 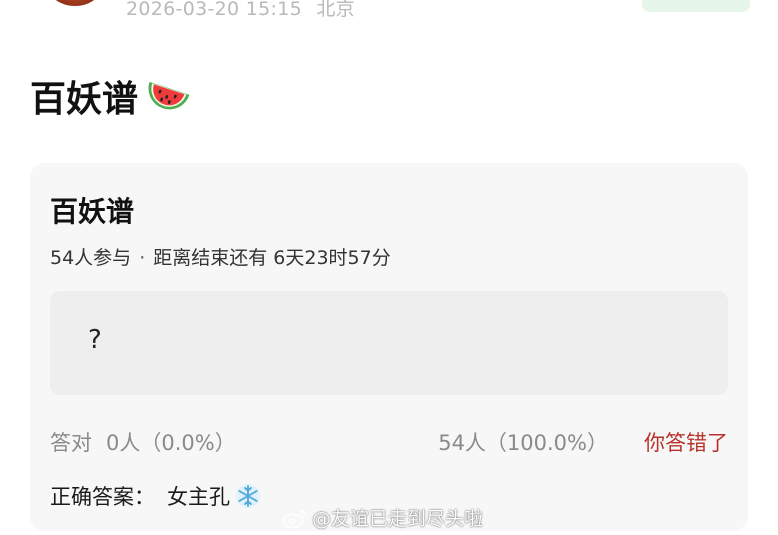 What do you see at coordinates (156, 496) in the screenshot?
I see `correct-answer-row: 正确答案： 女主孔` at bounding box center [156, 496].